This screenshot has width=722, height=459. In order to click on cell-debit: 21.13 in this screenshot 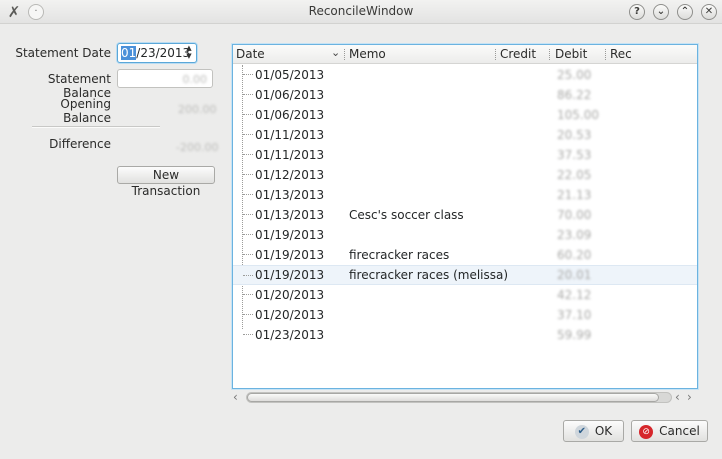, I will do `click(574, 195)`.